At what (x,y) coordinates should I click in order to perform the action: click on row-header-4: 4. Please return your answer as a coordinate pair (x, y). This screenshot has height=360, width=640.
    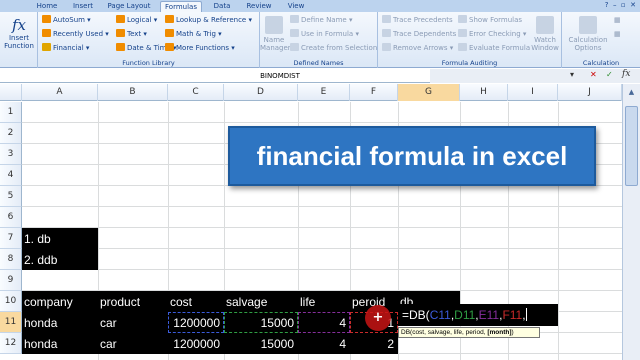
    Looking at the image, I should click on (11, 175).